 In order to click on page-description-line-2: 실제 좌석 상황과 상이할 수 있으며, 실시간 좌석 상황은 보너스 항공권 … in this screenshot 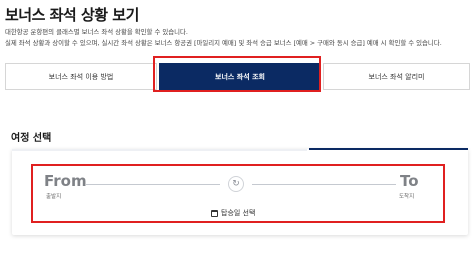, I will do `click(223, 43)`.